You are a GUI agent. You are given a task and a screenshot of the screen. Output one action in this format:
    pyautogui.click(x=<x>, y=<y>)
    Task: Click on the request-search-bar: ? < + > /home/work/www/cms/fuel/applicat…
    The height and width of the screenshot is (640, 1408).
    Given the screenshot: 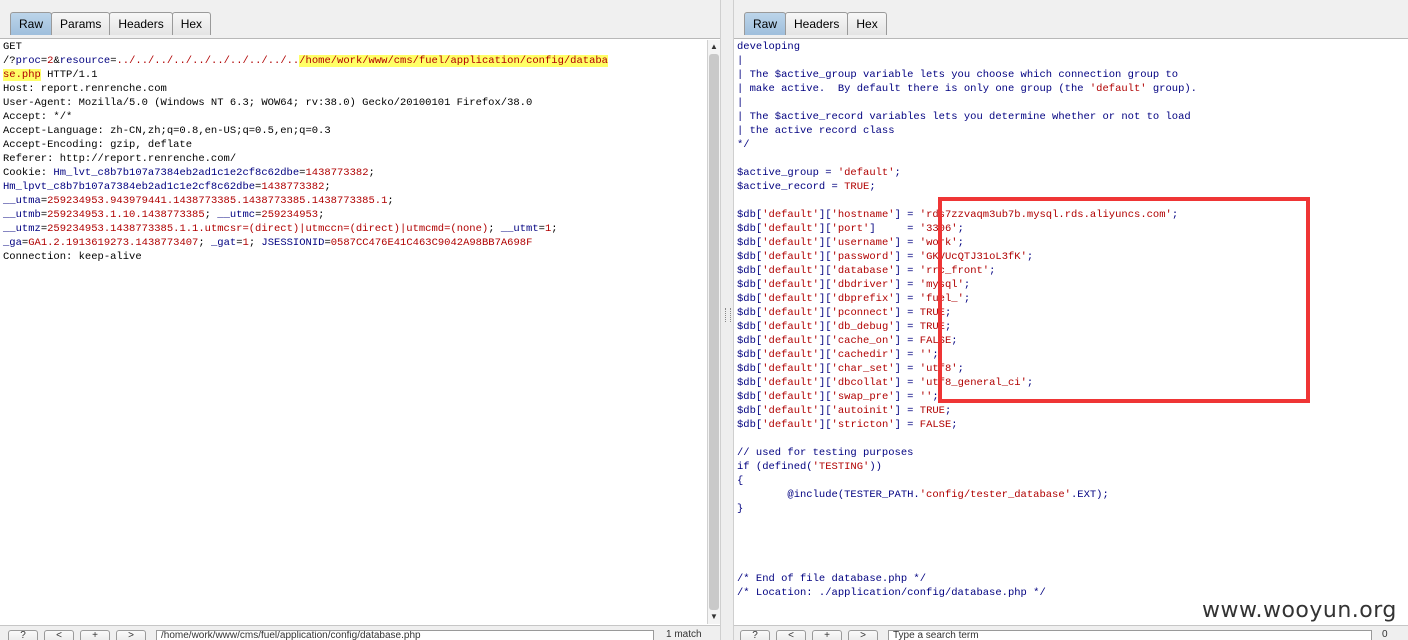 What is the action you would take?
    pyautogui.click(x=360, y=632)
    